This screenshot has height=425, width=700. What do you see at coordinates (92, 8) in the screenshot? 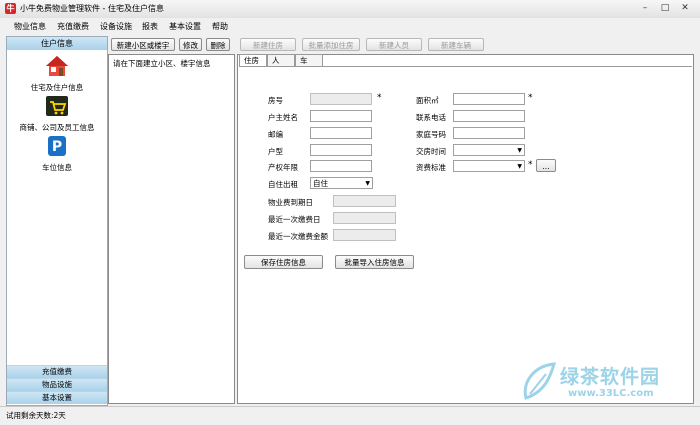
I see `window-title: 小牛免费物业管理软件 - 住宅及住户信息` at bounding box center [92, 8].